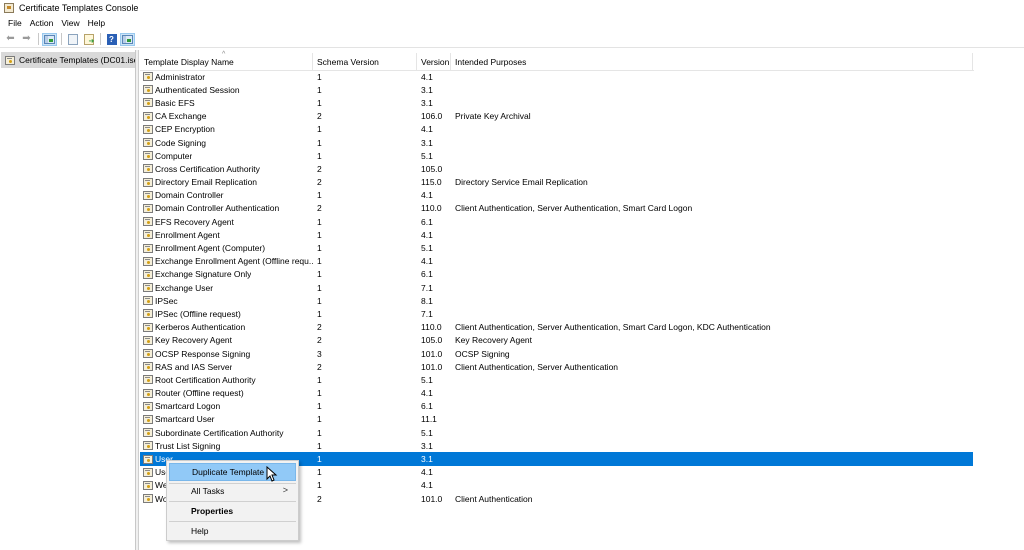  Describe the element at coordinates (319, 340) in the screenshot. I see `schema-version-cell: 2` at that location.